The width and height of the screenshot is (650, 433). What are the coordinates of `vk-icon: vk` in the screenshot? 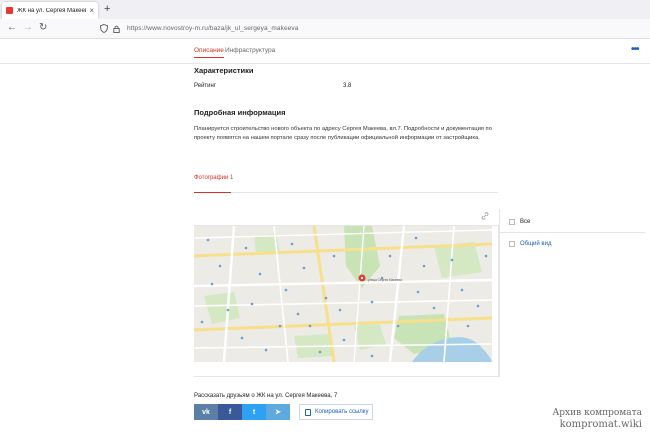 It's located at (206, 412).